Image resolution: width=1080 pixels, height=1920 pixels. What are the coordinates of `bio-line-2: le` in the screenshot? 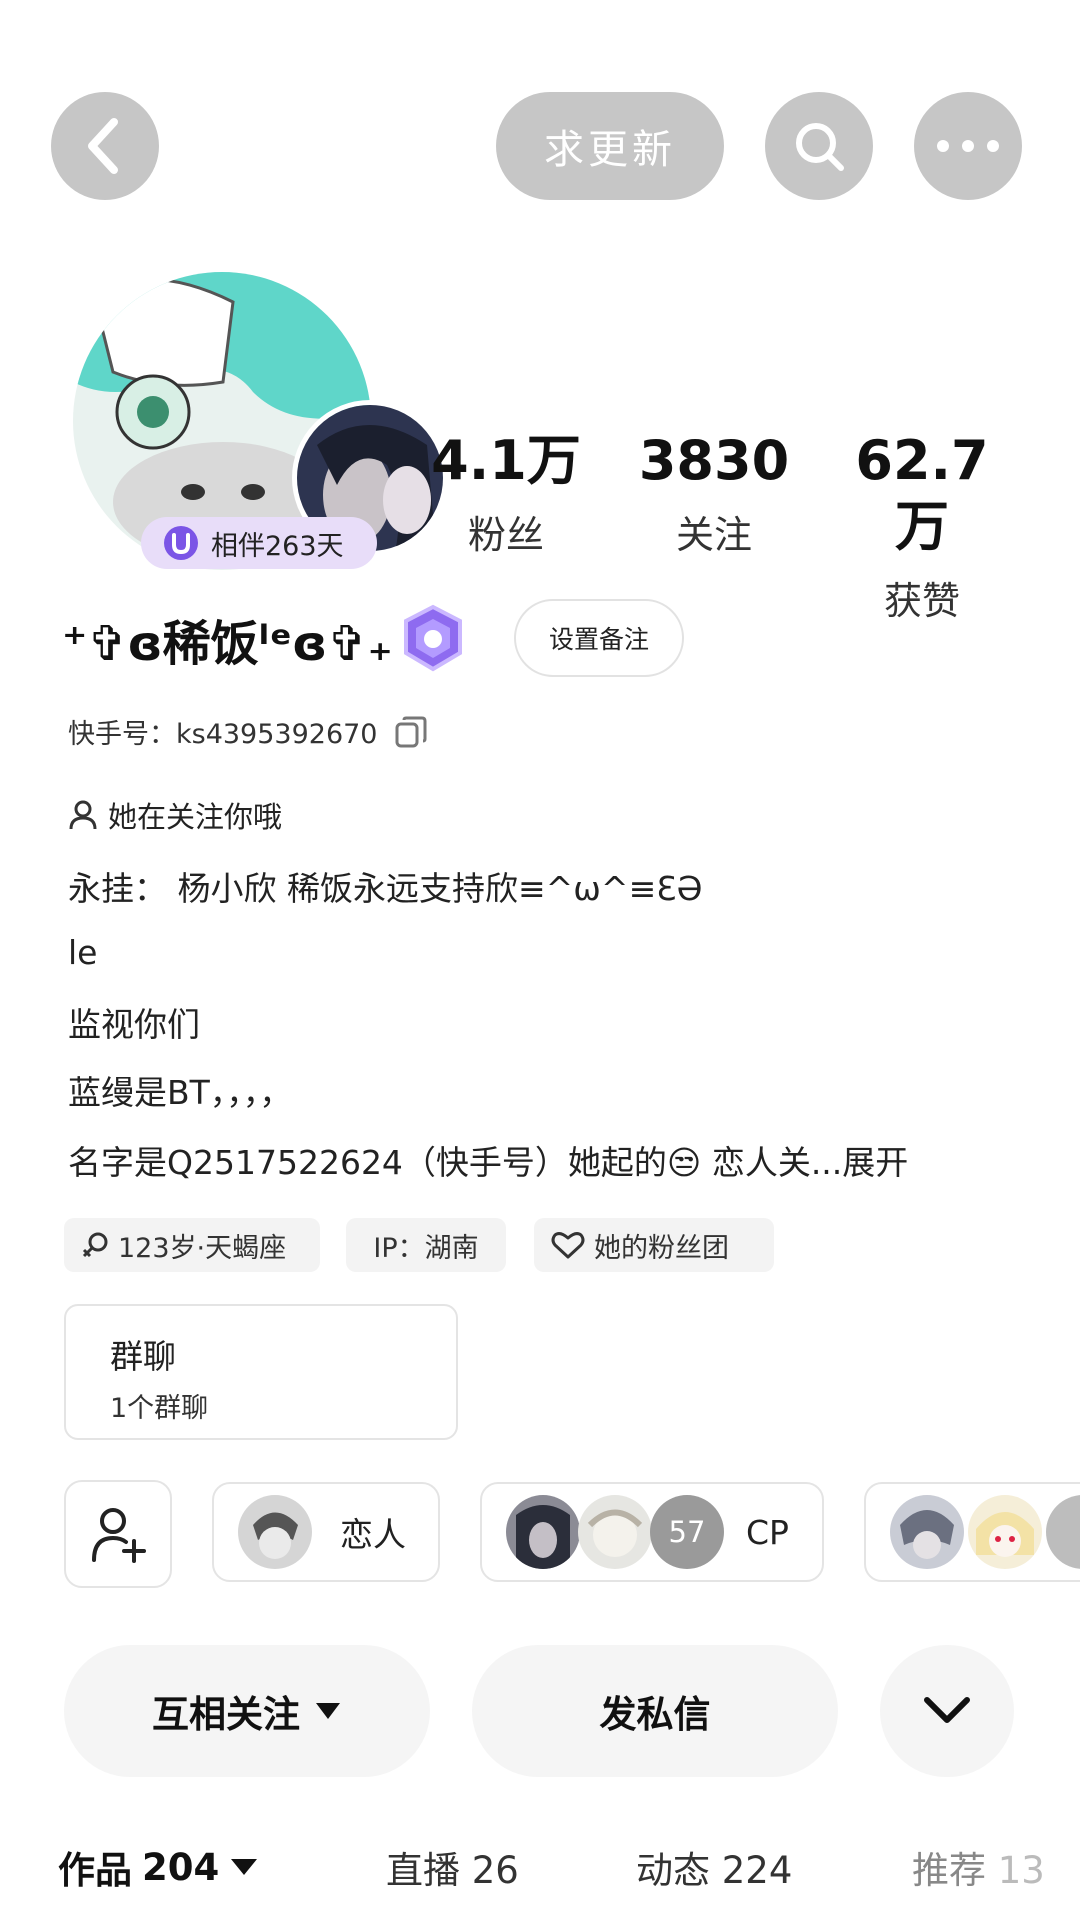 It's located at (83, 952).